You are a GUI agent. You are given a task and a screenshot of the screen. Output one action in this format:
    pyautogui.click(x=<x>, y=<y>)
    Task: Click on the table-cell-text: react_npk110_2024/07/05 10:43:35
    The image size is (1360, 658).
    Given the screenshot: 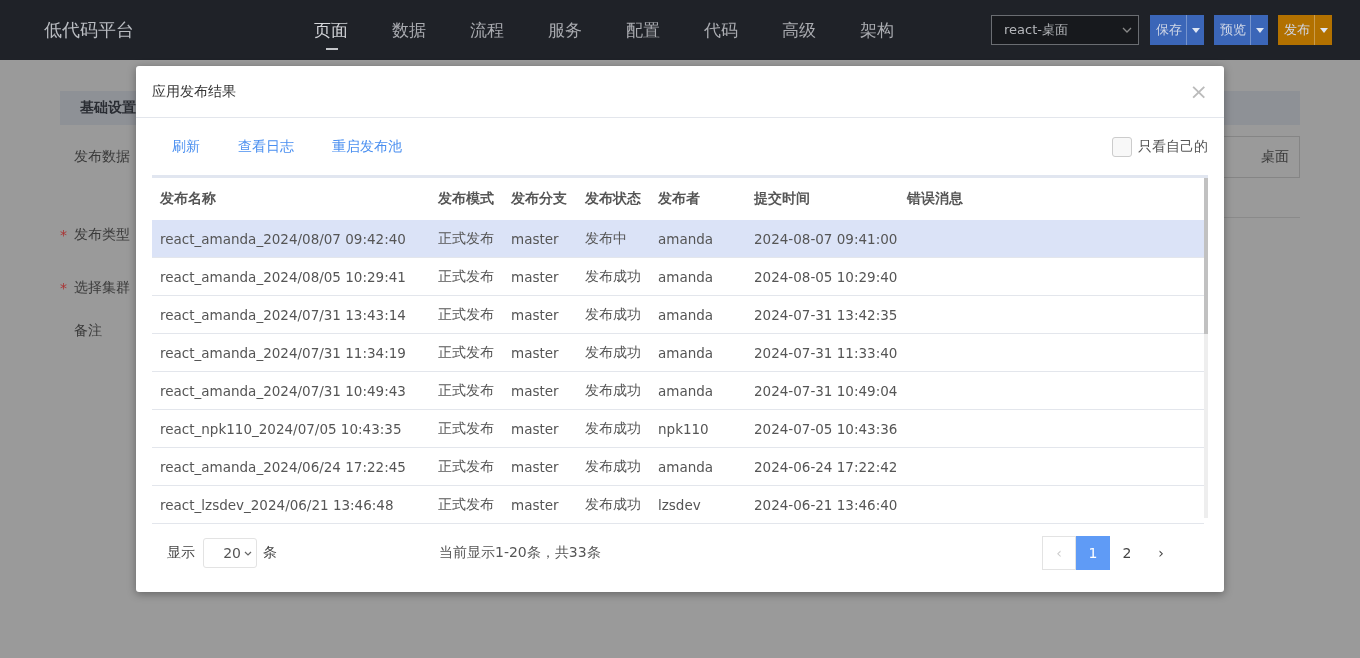 What is the action you would take?
    pyautogui.click(x=281, y=428)
    